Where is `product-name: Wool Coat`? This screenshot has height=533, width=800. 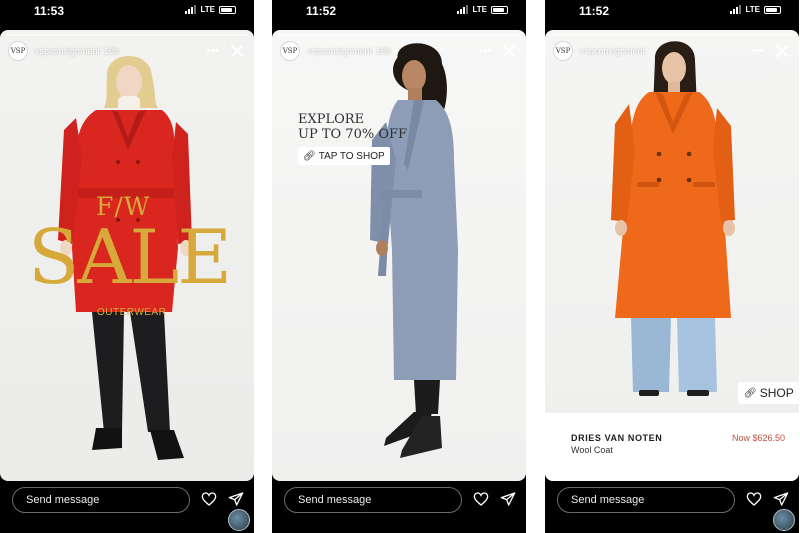 product-name: Wool Coat is located at coordinates (592, 450).